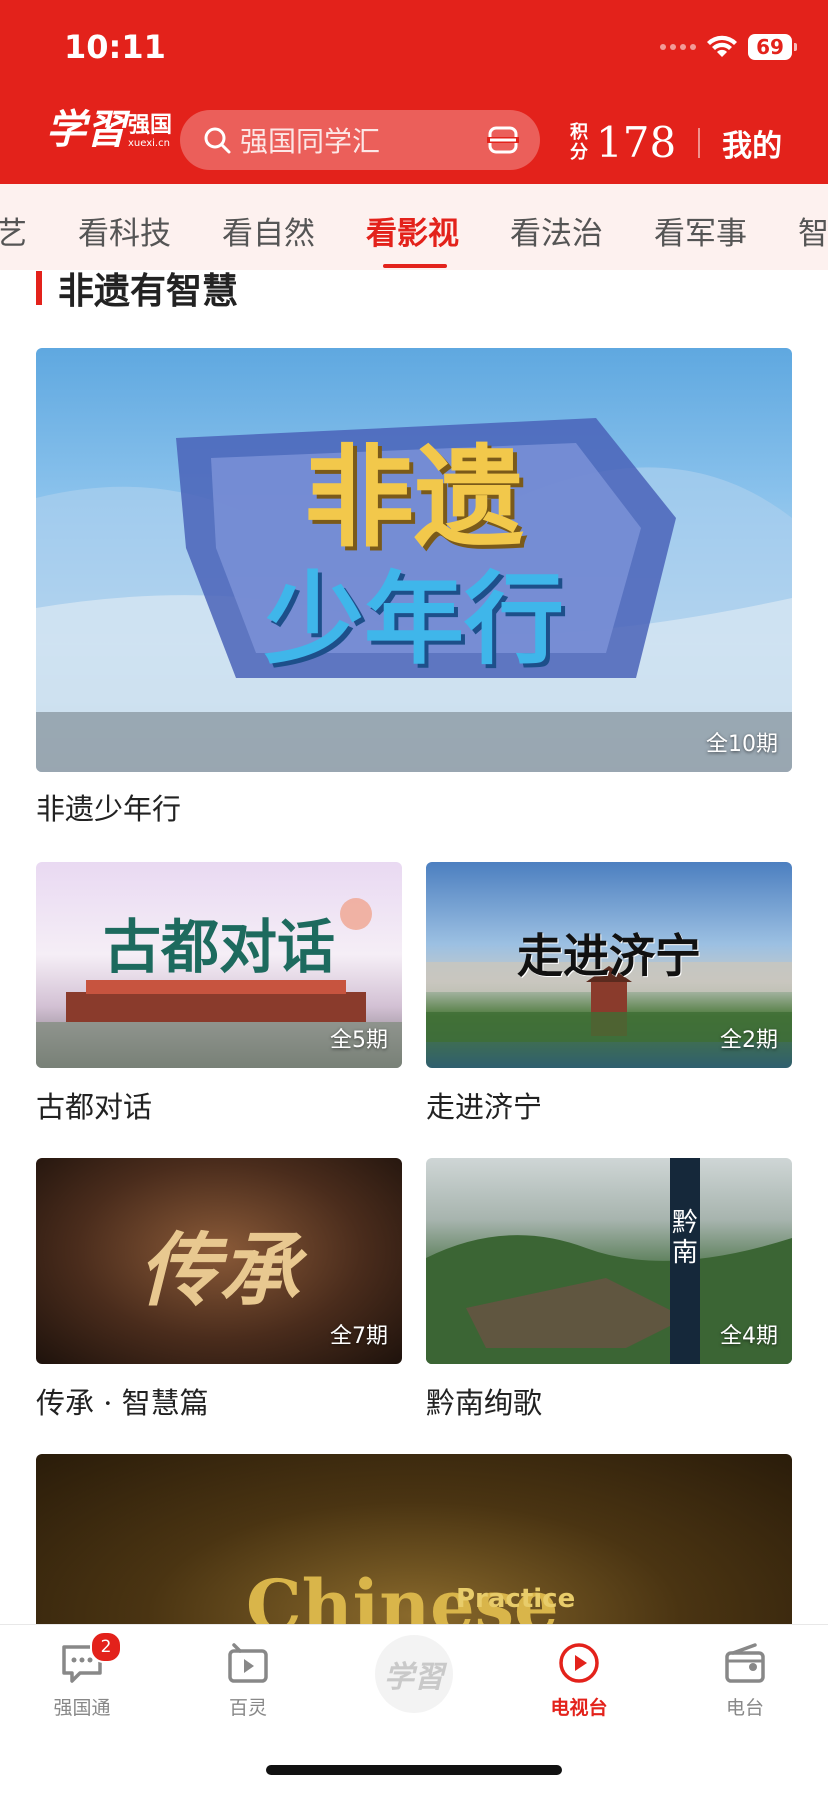 This screenshot has height=1793, width=828. I want to click on points-area: 积分 178 我的, so click(676, 142).